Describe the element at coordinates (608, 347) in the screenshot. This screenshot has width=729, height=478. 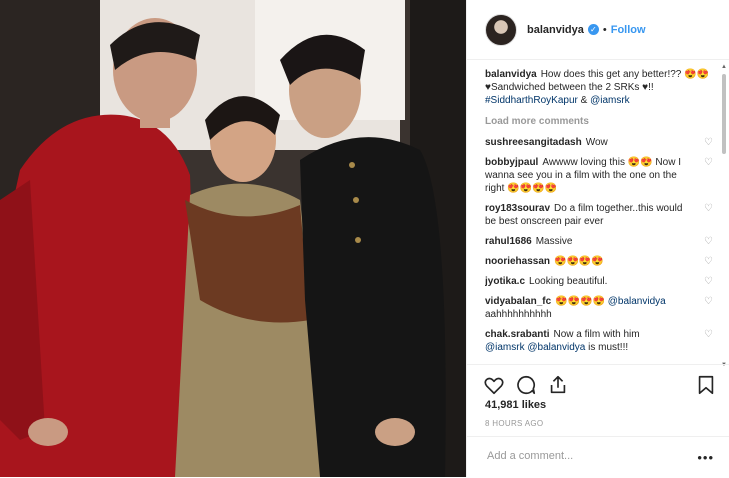
I see `comment-text-tail: is must!!!` at that location.